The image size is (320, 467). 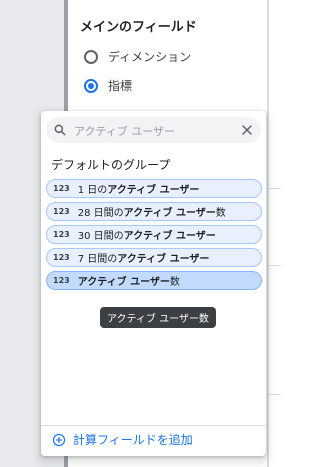 I want to click on search-input, so click(x=154, y=131).